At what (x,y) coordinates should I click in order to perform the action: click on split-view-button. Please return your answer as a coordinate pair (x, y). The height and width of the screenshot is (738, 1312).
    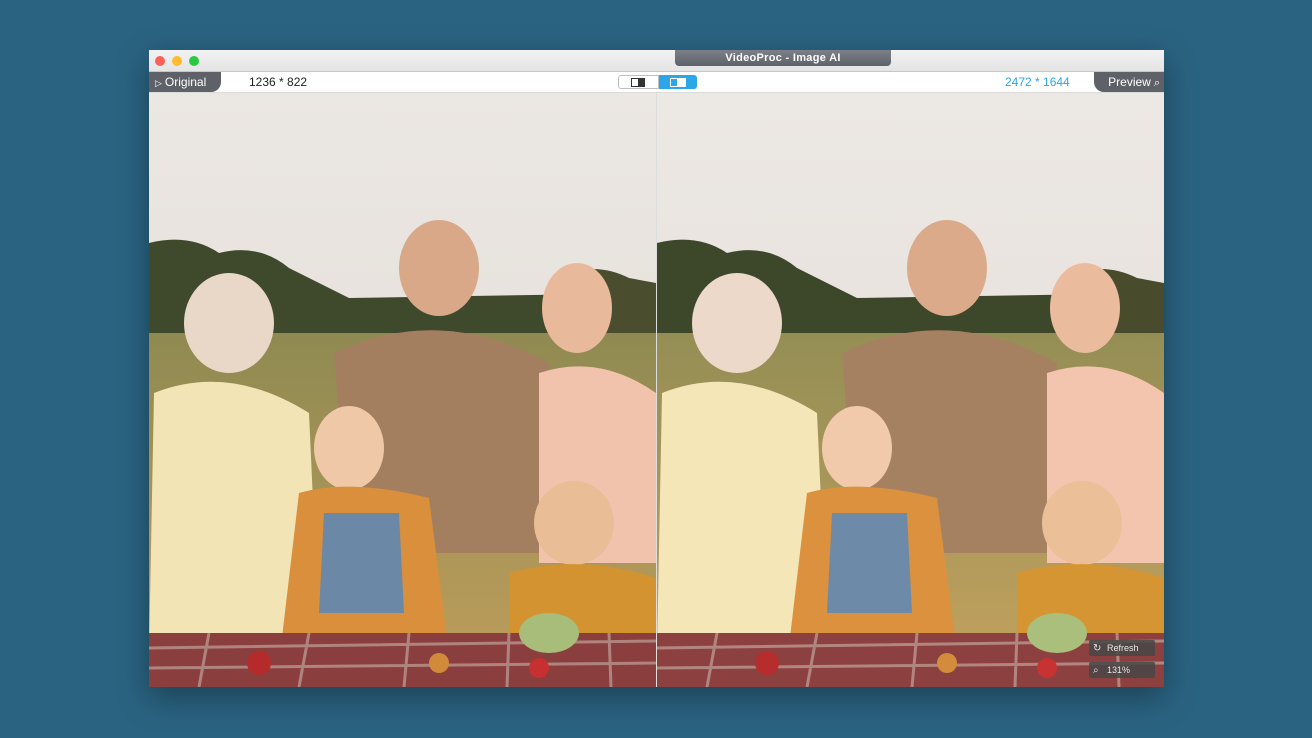
    Looking at the image, I should click on (677, 82).